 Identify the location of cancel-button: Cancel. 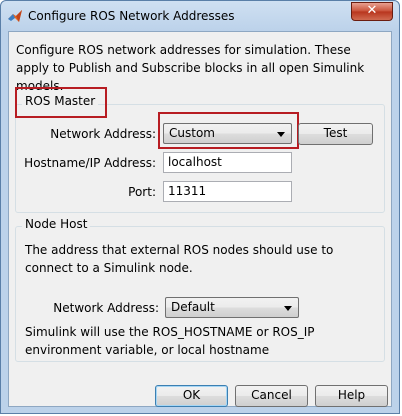
(271, 396).